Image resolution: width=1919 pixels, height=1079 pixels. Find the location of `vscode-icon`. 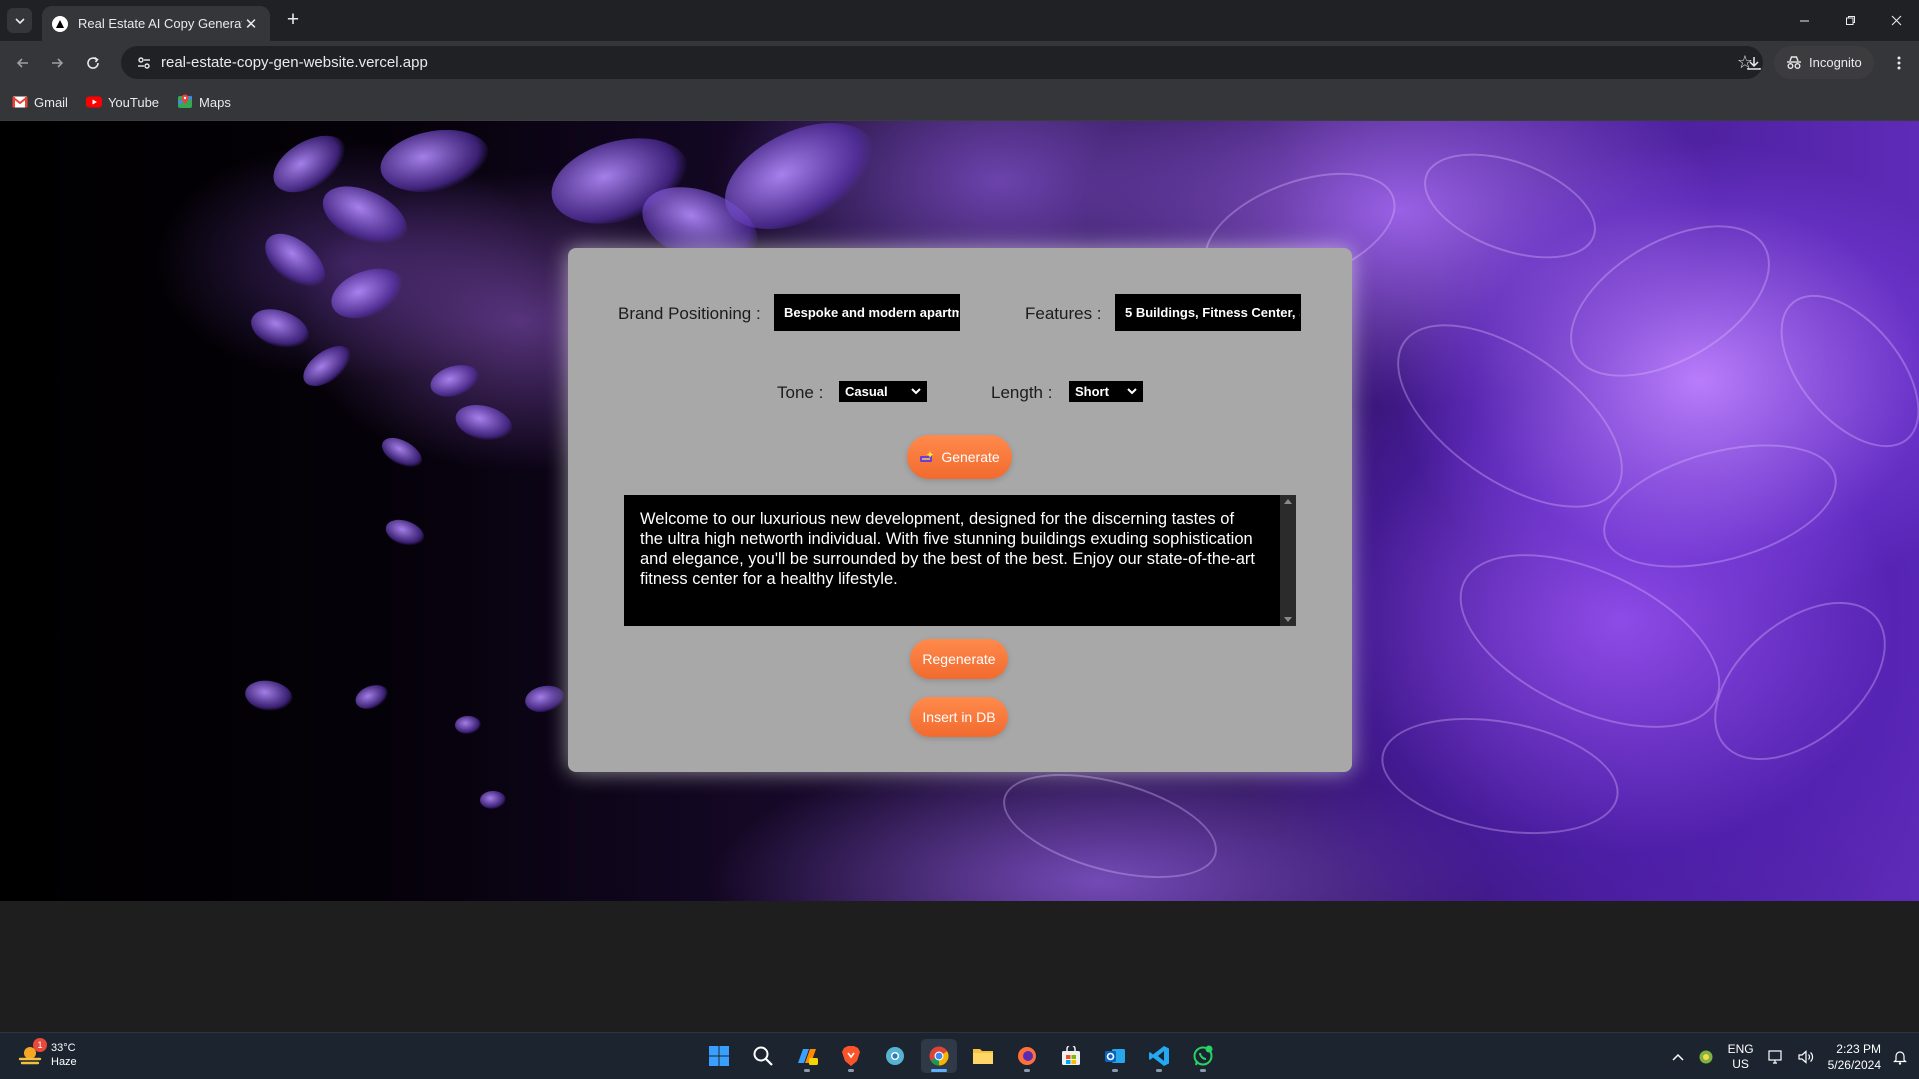

vscode-icon is located at coordinates (1159, 1056).